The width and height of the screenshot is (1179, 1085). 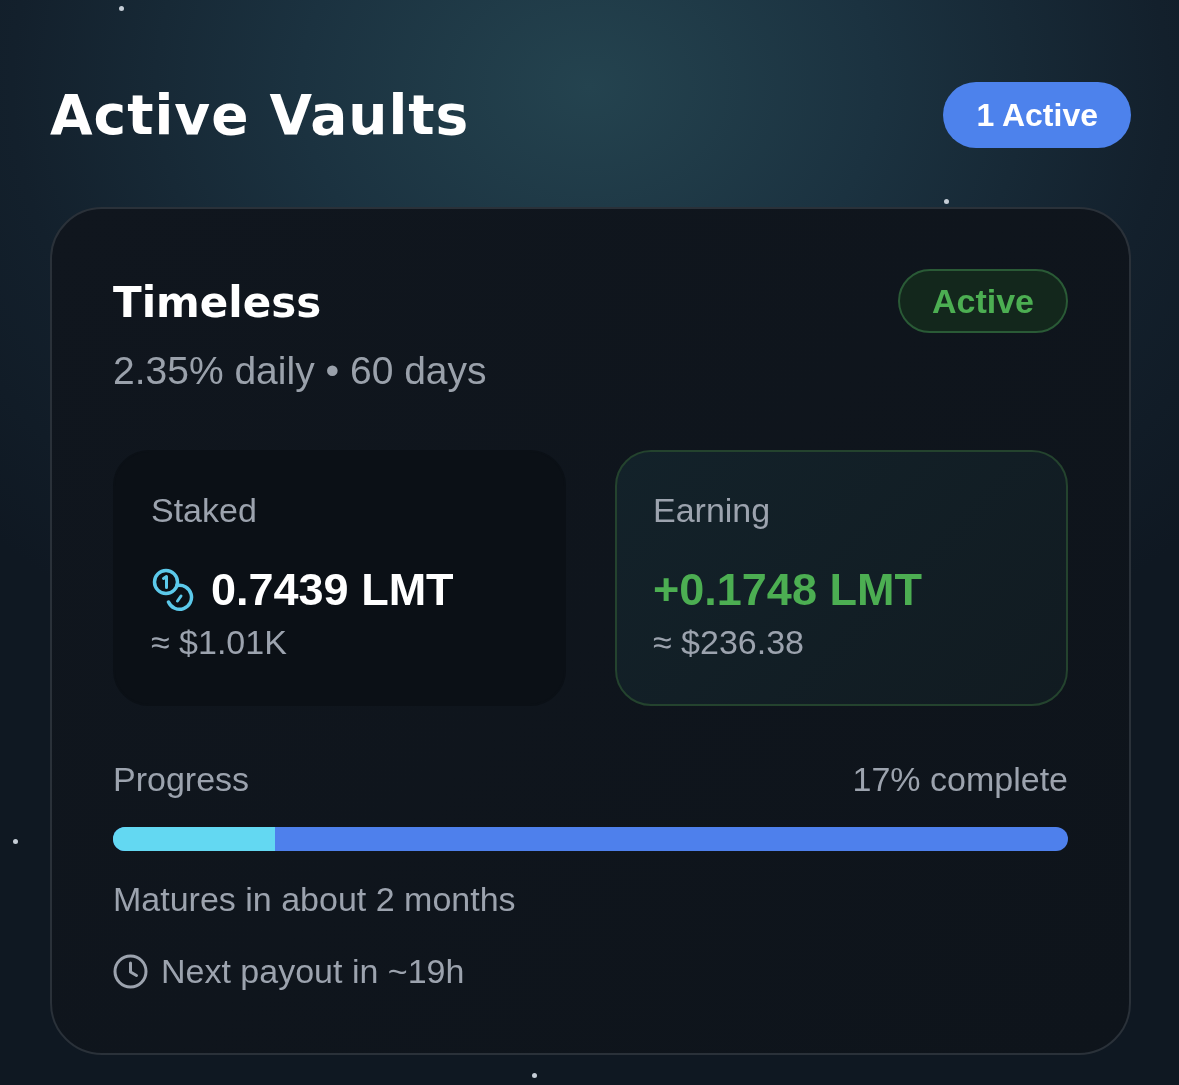 What do you see at coordinates (982, 301) in the screenshot?
I see `status-badge: Active` at bounding box center [982, 301].